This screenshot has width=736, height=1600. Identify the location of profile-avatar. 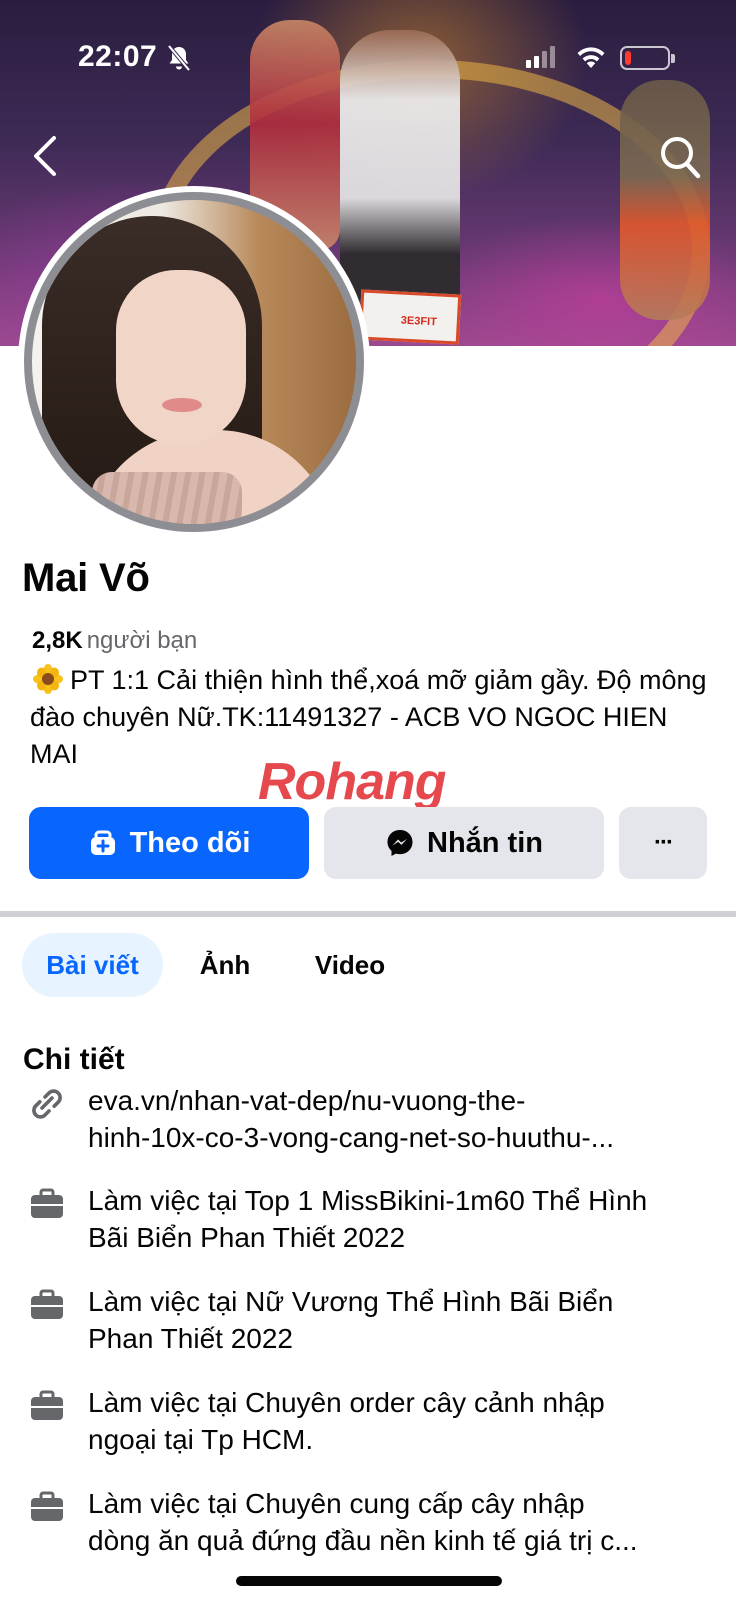
(194, 362).